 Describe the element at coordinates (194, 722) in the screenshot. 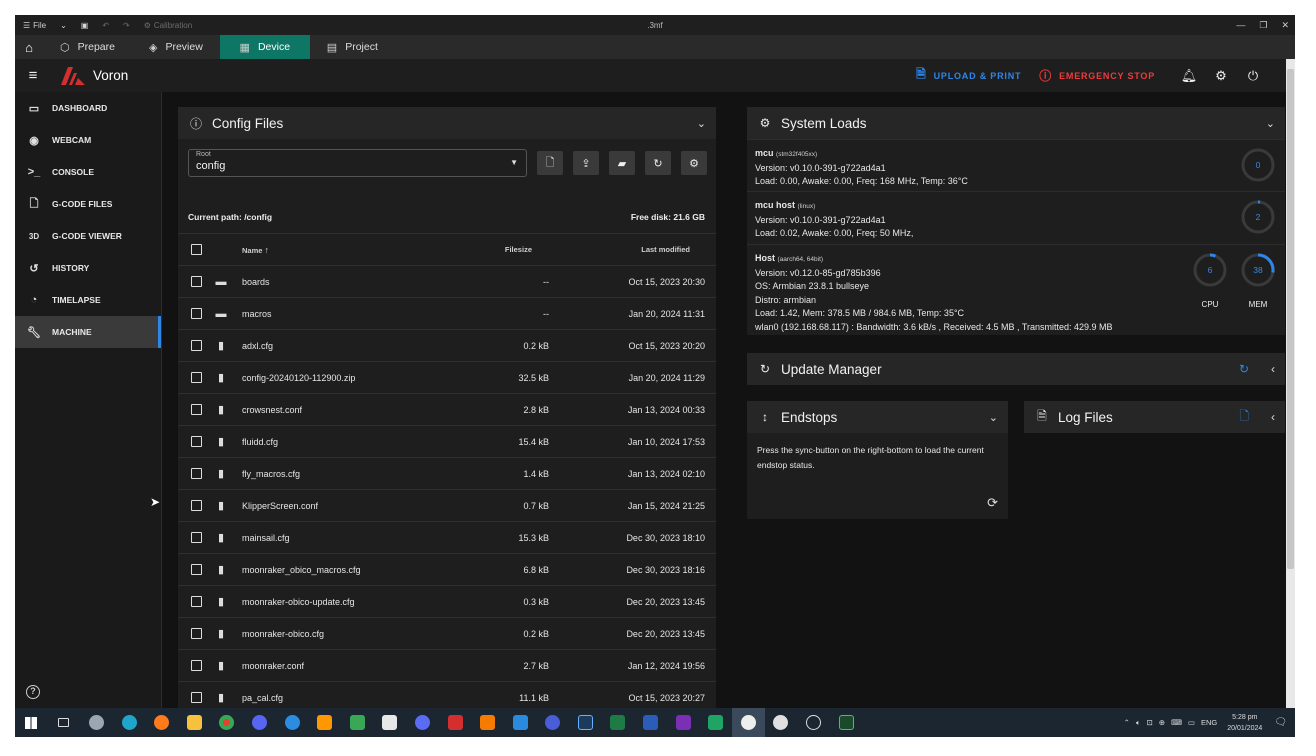

I see `file-explorer-icon` at that location.